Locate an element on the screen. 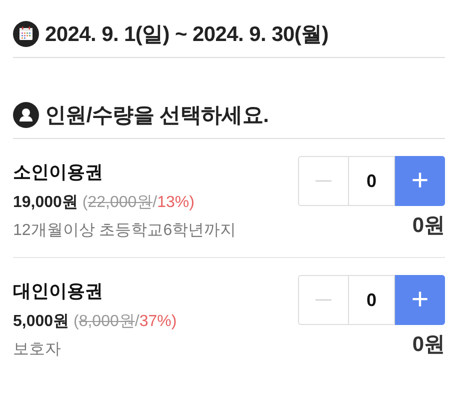 The image size is (458, 418). section-title: 2024. 9. 1(일) ~ 2024. 9. 30(월) is located at coordinates (186, 35).